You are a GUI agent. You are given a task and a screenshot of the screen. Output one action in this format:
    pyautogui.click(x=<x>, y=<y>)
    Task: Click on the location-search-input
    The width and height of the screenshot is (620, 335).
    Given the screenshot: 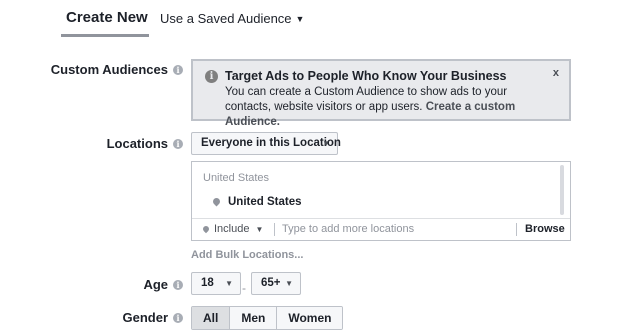 What is the action you would take?
    pyautogui.click(x=392, y=229)
    